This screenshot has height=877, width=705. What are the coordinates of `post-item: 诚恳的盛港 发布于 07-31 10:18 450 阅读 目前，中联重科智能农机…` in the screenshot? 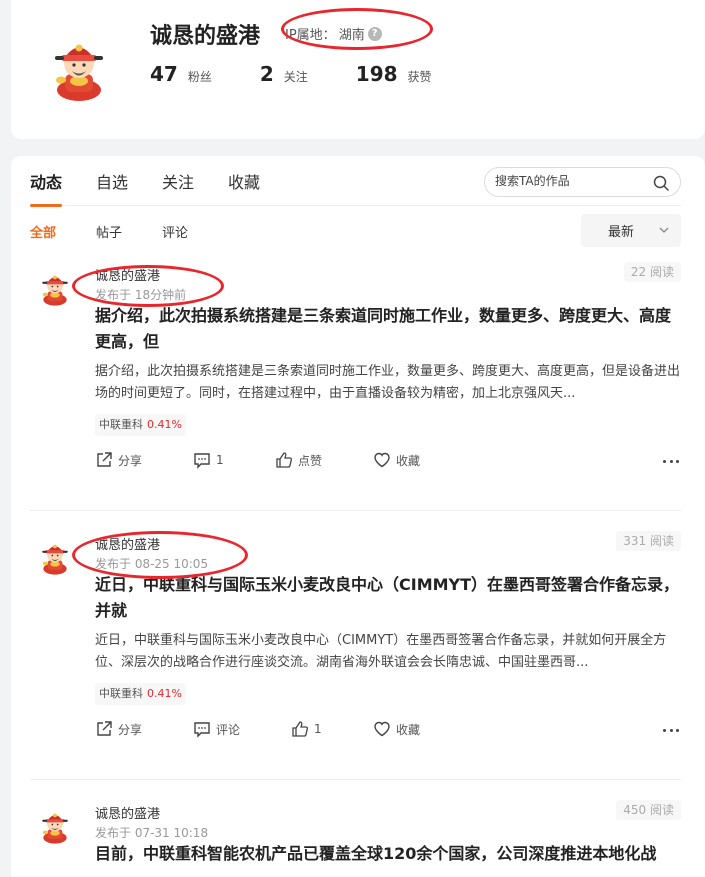 It's located at (355, 835).